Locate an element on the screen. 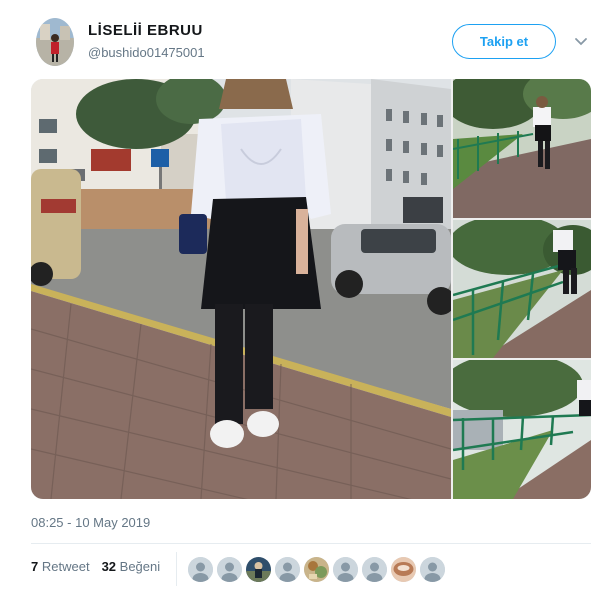 This screenshot has height=591, width=595. retweet-stat: 7 Retweet is located at coordinates (60, 566).